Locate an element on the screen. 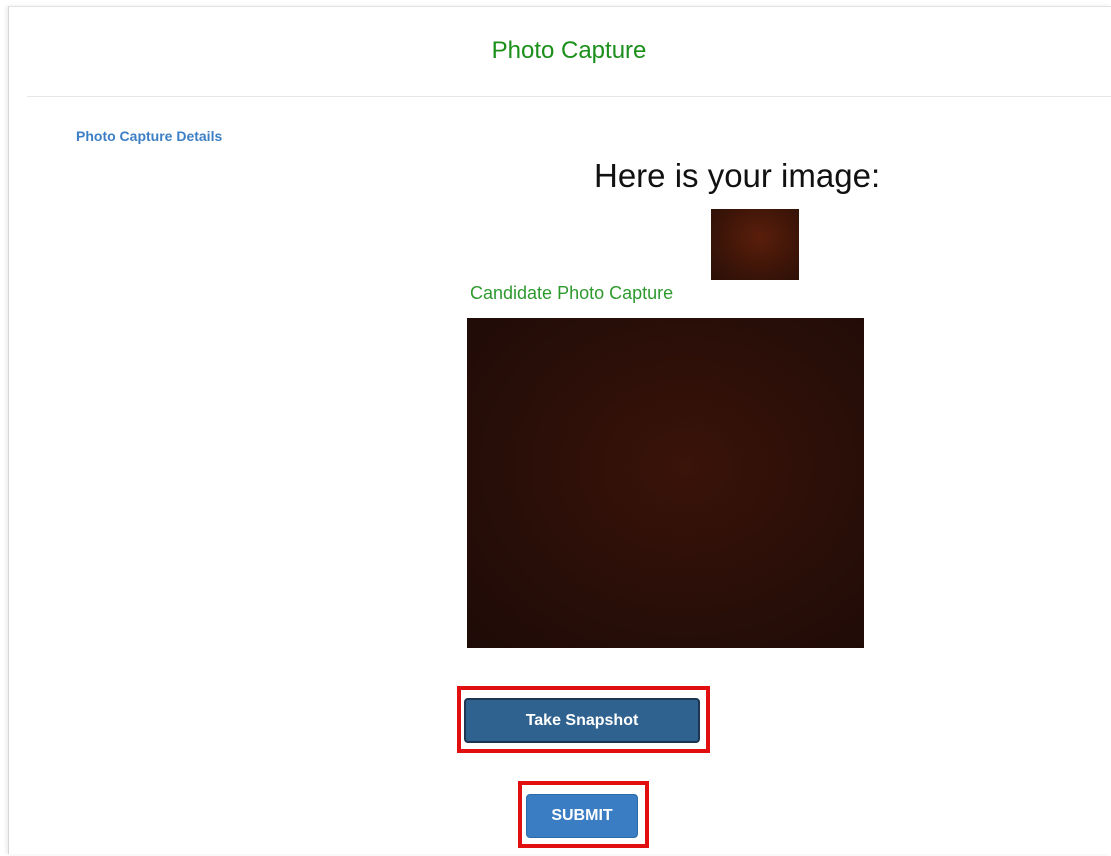 This screenshot has width=1111, height=856. page-title: Photo Capture is located at coordinates (569, 50).